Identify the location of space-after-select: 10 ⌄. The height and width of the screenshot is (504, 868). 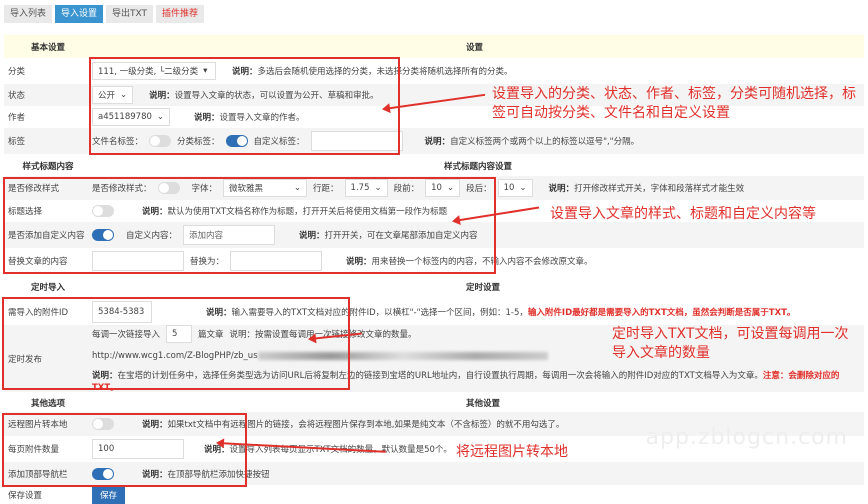
(515, 188).